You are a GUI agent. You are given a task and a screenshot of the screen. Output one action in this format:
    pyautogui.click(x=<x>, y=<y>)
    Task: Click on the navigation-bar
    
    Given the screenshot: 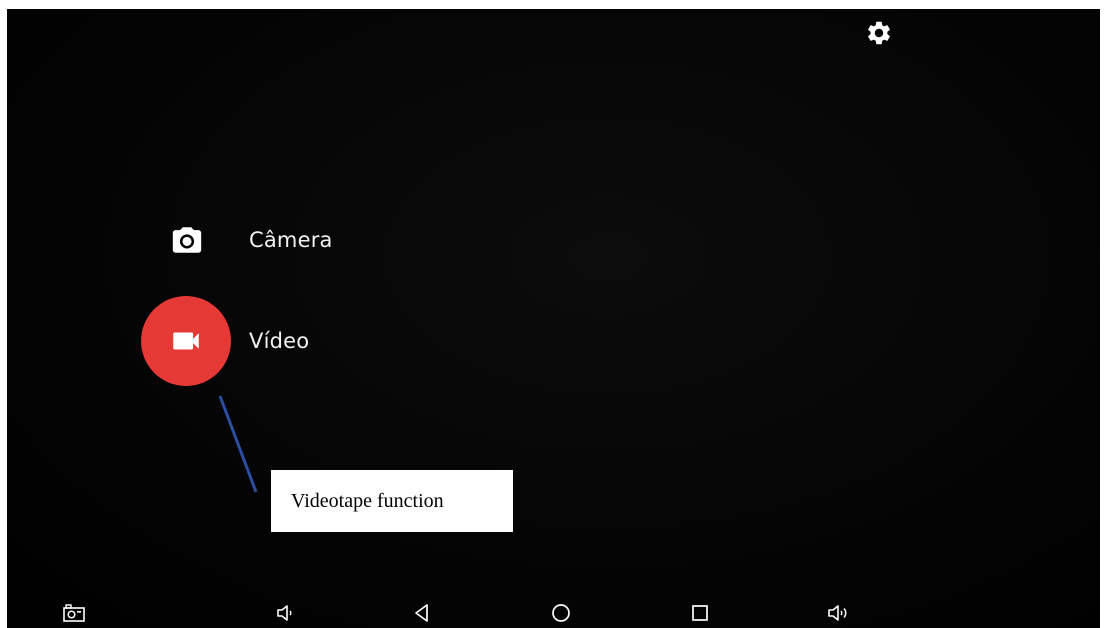 What is the action you would take?
    pyautogui.click(x=553, y=613)
    